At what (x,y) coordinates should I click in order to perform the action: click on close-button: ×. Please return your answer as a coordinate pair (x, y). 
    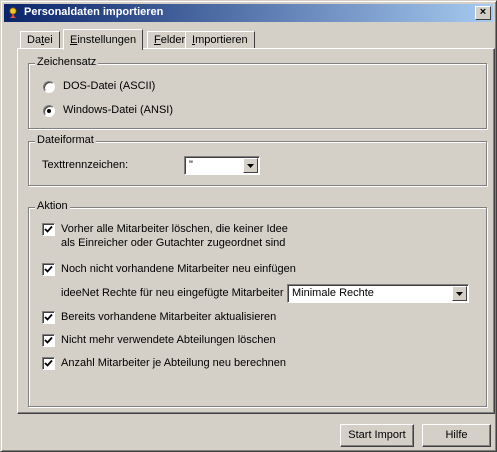
    Looking at the image, I should click on (483, 13).